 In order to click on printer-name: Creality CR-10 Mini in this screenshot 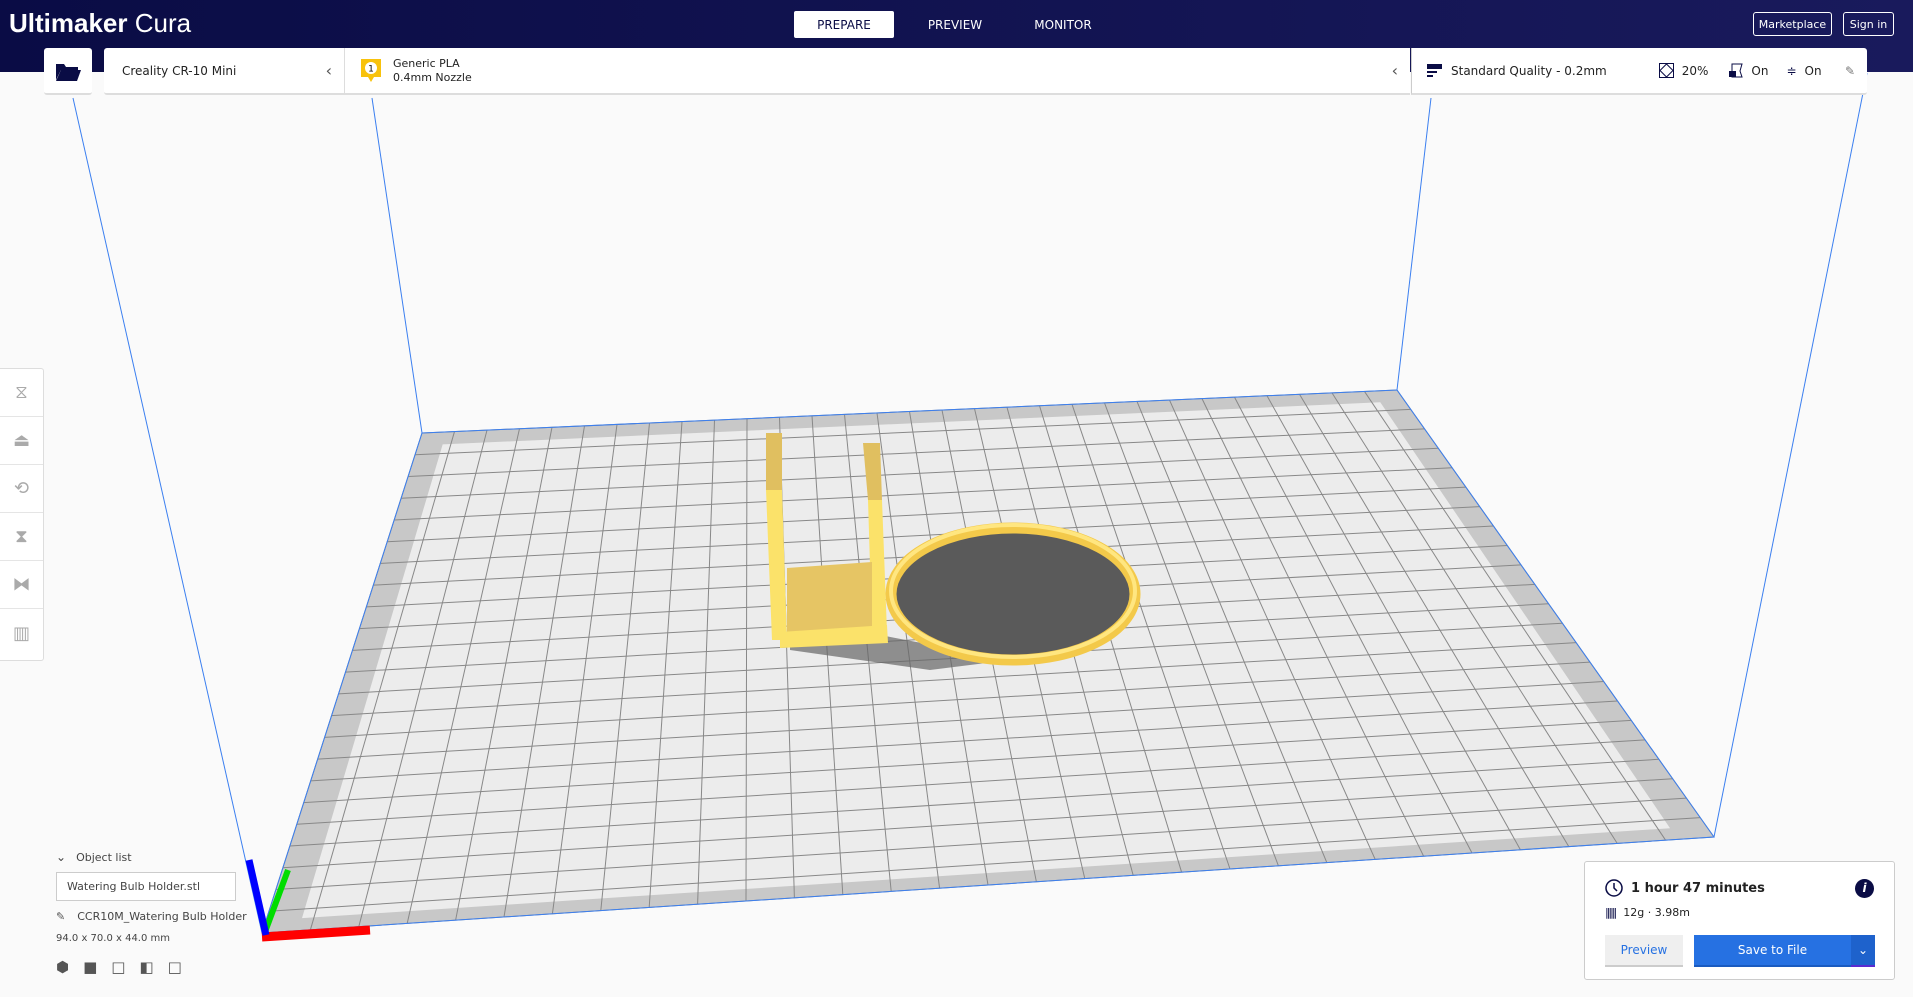, I will do `click(179, 70)`.